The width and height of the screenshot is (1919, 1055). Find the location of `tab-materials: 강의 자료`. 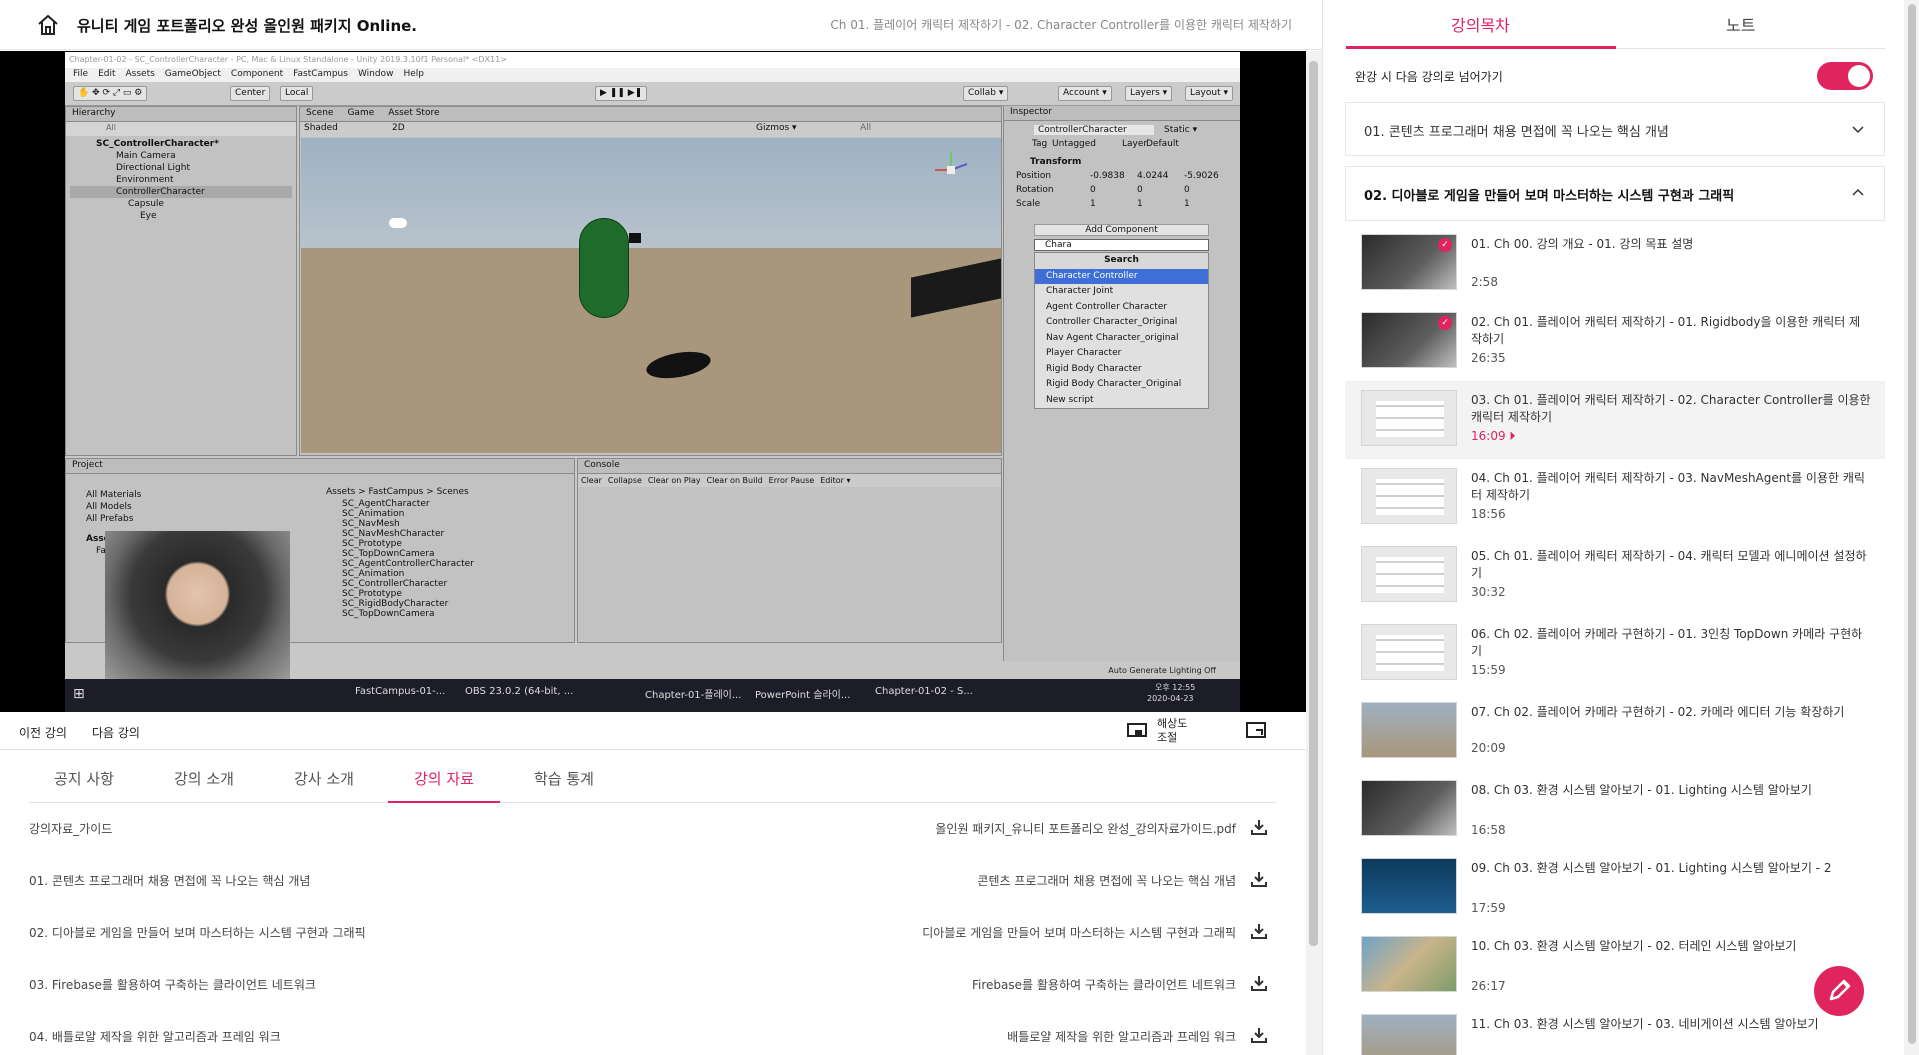

tab-materials: 강의 자료 is located at coordinates (444, 785).